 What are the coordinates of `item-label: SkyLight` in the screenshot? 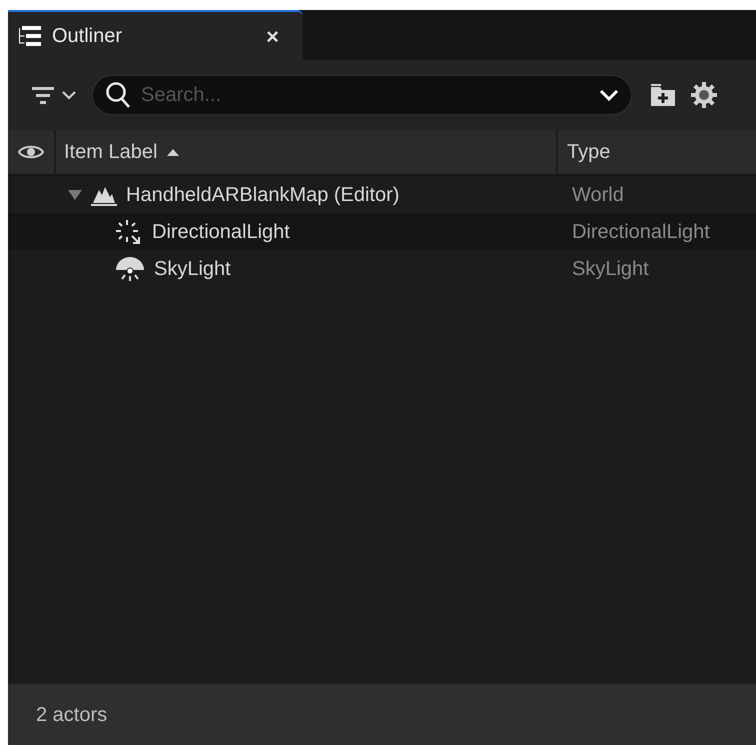 It's located at (192, 269).